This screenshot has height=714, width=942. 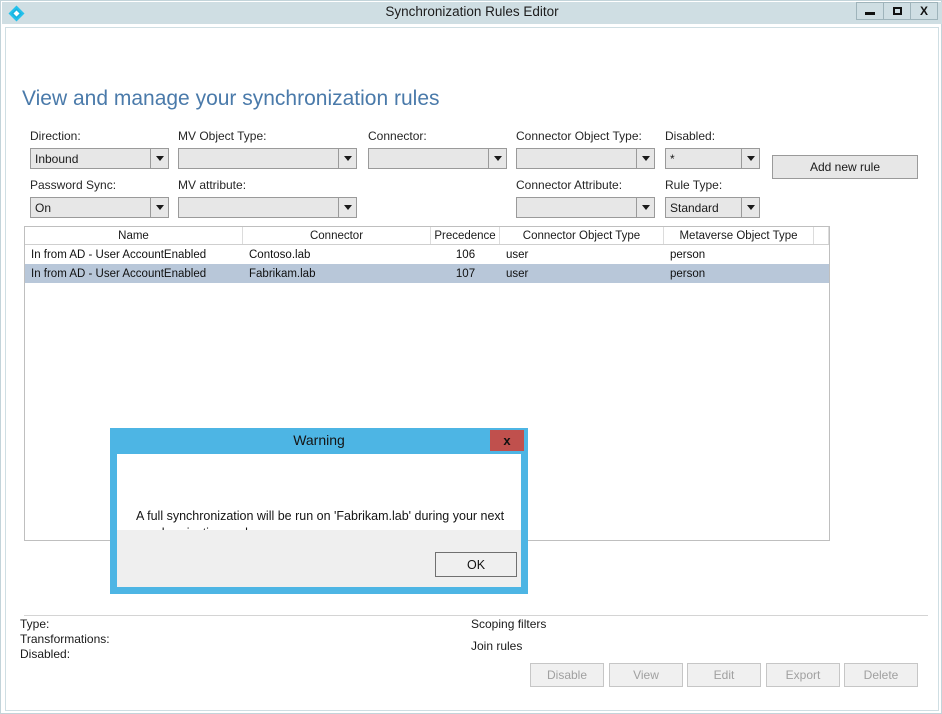 What do you see at coordinates (43, 207) in the screenshot?
I see `password-sync-value: On` at bounding box center [43, 207].